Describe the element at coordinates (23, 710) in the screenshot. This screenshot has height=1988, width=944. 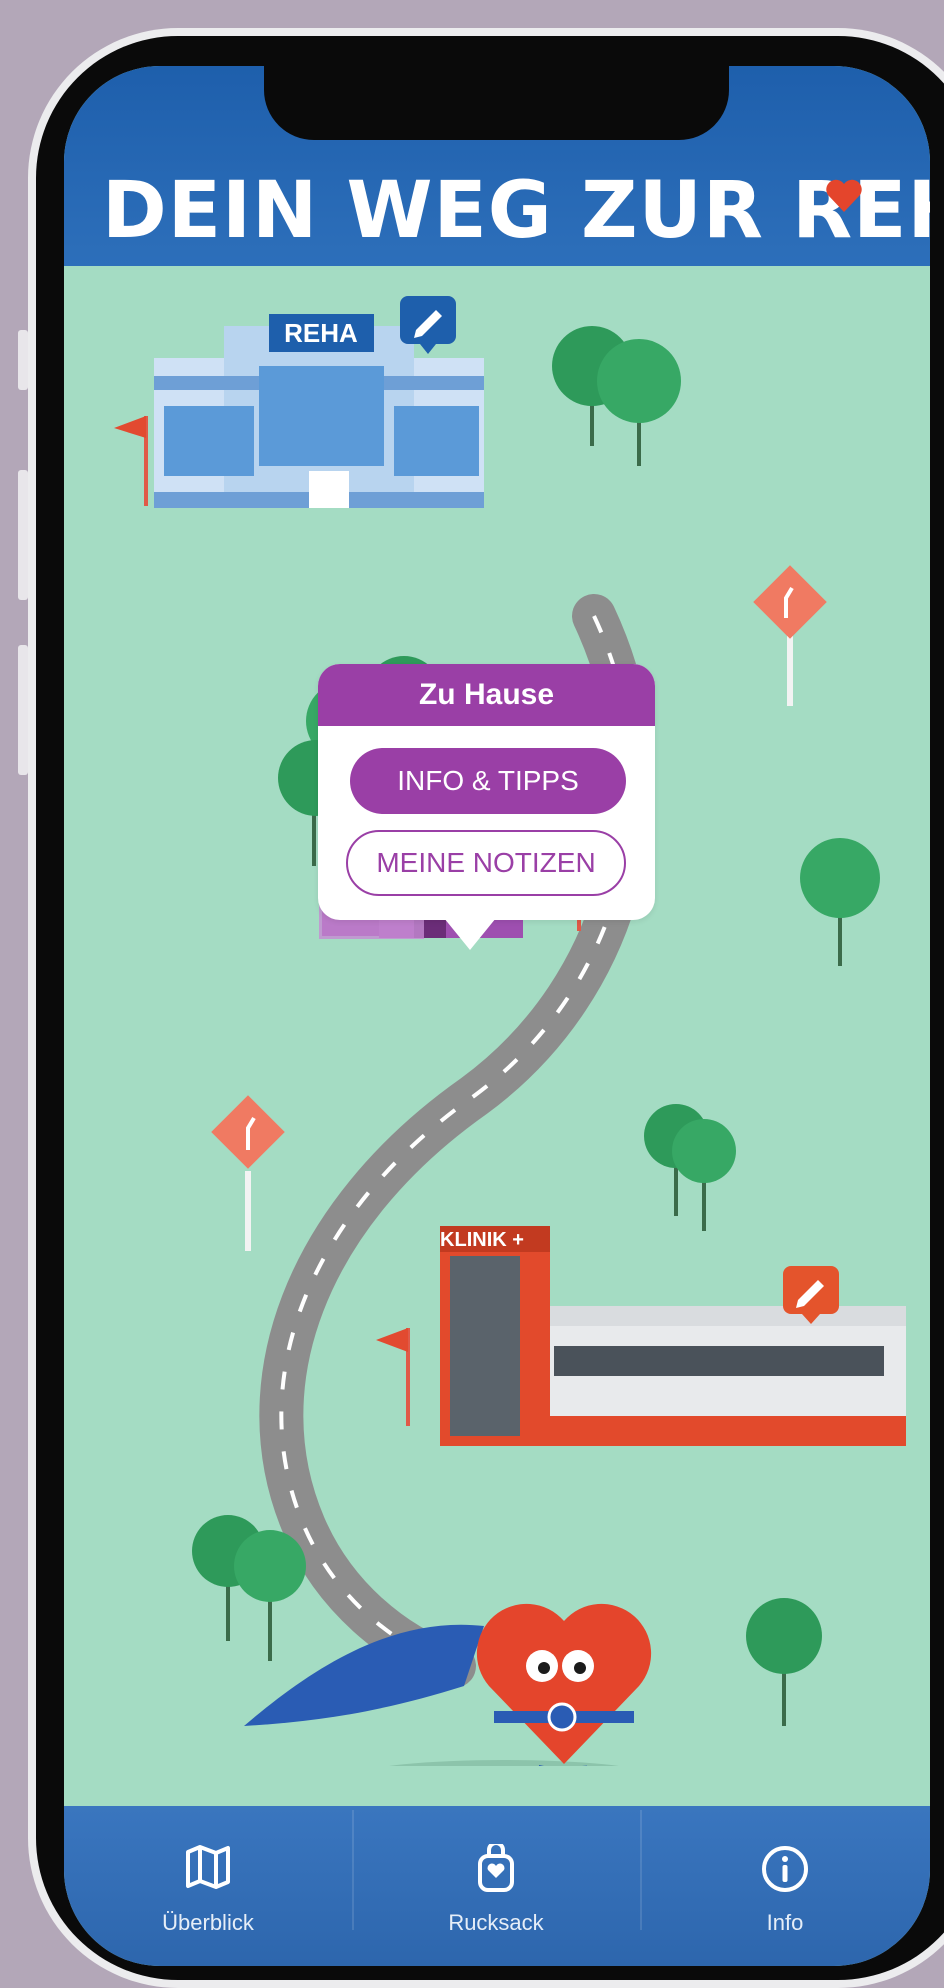
I see `phone-volume-down-button` at that location.